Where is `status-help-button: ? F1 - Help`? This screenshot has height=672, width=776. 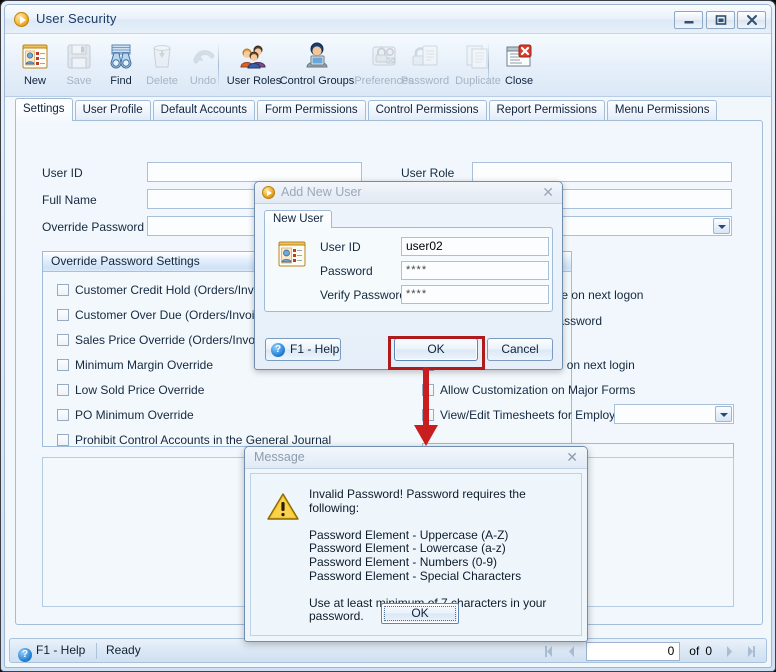 status-help-button: ? F1 - Help is located at coordinates (51, 652).